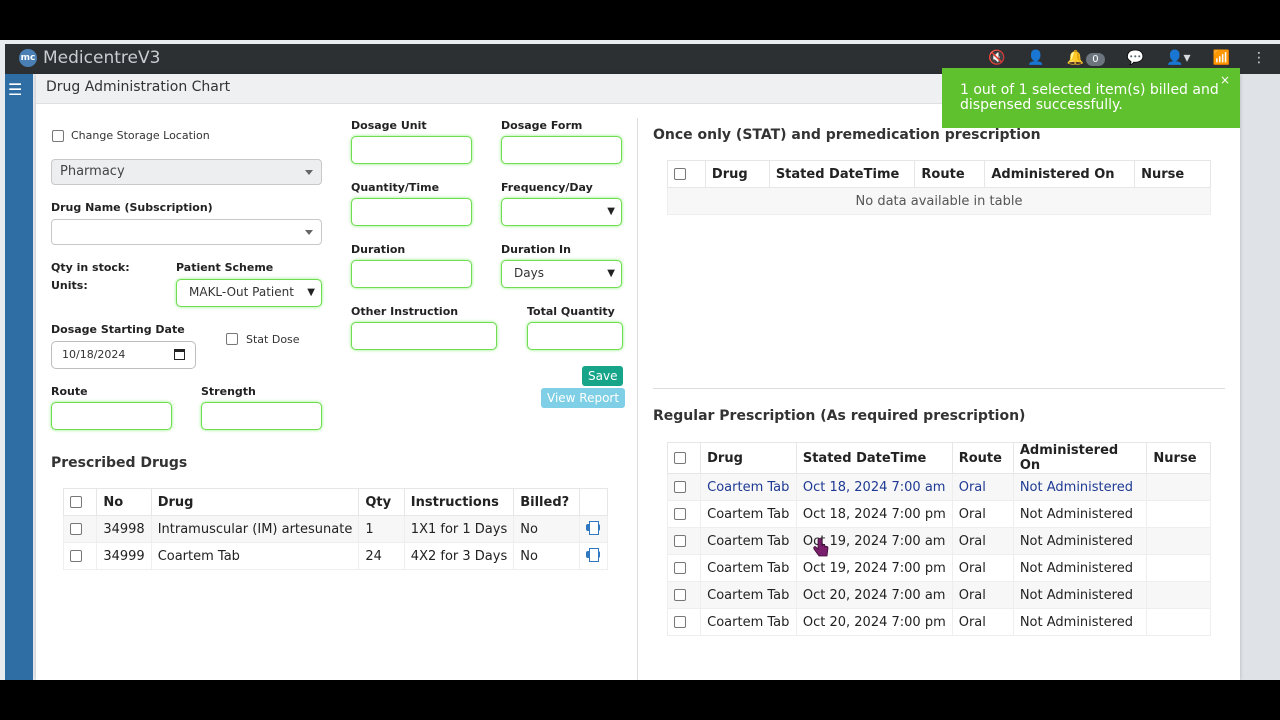 The image size is (1280, 720). I want to click on cell-qty: 1, so click(381, 529).